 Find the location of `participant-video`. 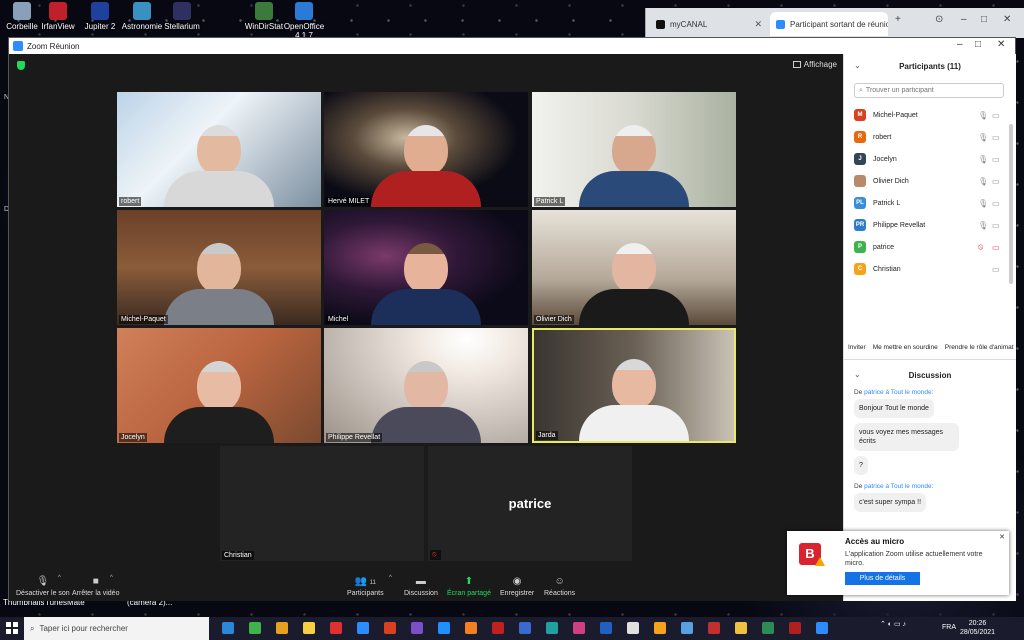

participant-video is located at coordinates (634, 284).